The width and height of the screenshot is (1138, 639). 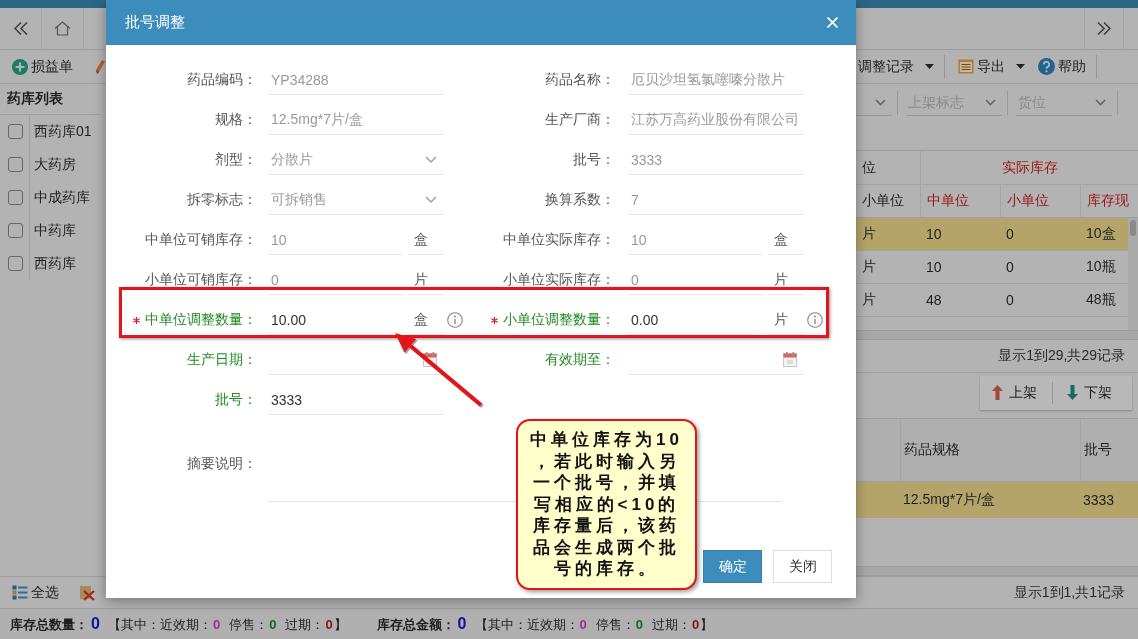 I want to click on table-row: 片 10 0 10盒, so click(x=992, y=234).